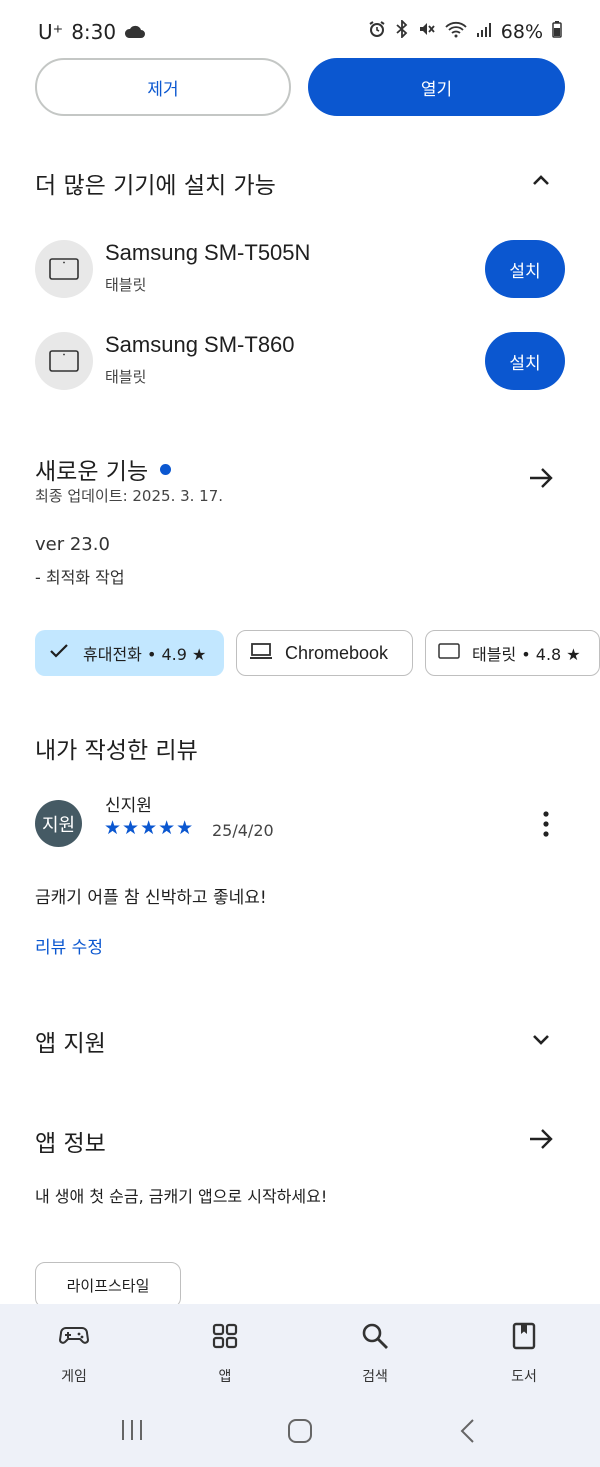 This screenshot has height=1467, width=600. I want to click on laptop-icon, so click(261, 653).